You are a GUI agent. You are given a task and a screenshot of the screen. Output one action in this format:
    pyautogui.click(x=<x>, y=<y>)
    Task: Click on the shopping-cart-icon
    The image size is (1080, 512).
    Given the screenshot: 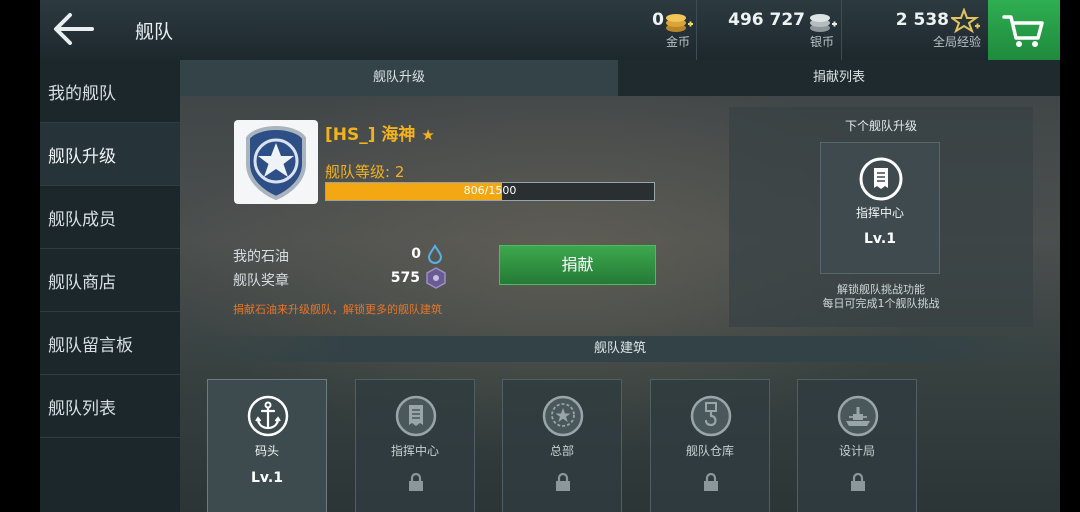 What is the action you would take?
    pyautogui.click(x=1023, y=31)
    